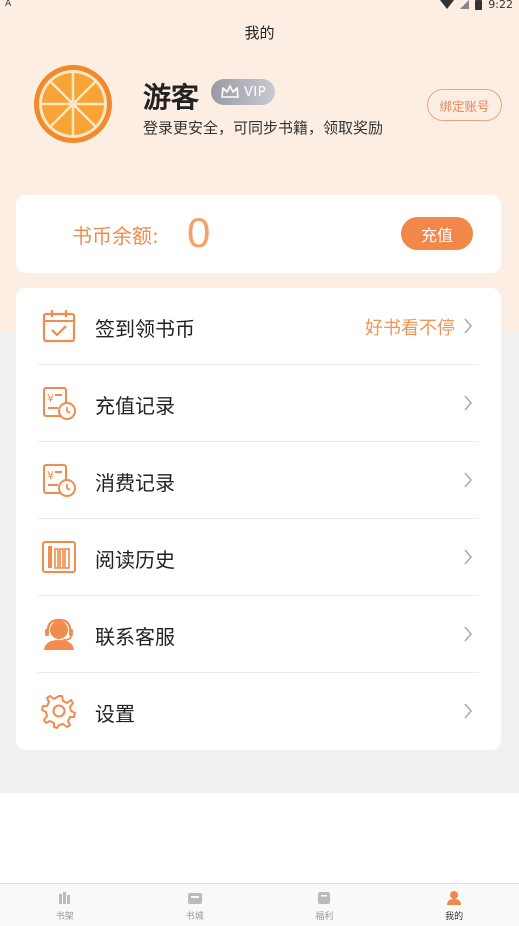 The width and height of the screenshot is (519, 926). I want to click on recharge-record-icon: ¥, so click(59, 403).